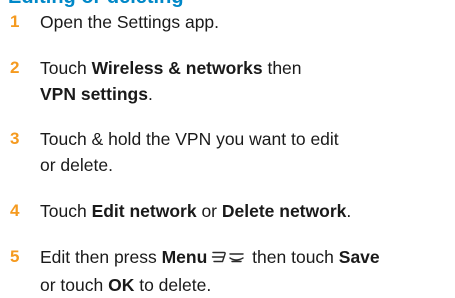 This screenshot has height=298, width=455. Describe the element at coordinates (359, 257) in the screenshot. I see `step-text-bold: Save` at that location.